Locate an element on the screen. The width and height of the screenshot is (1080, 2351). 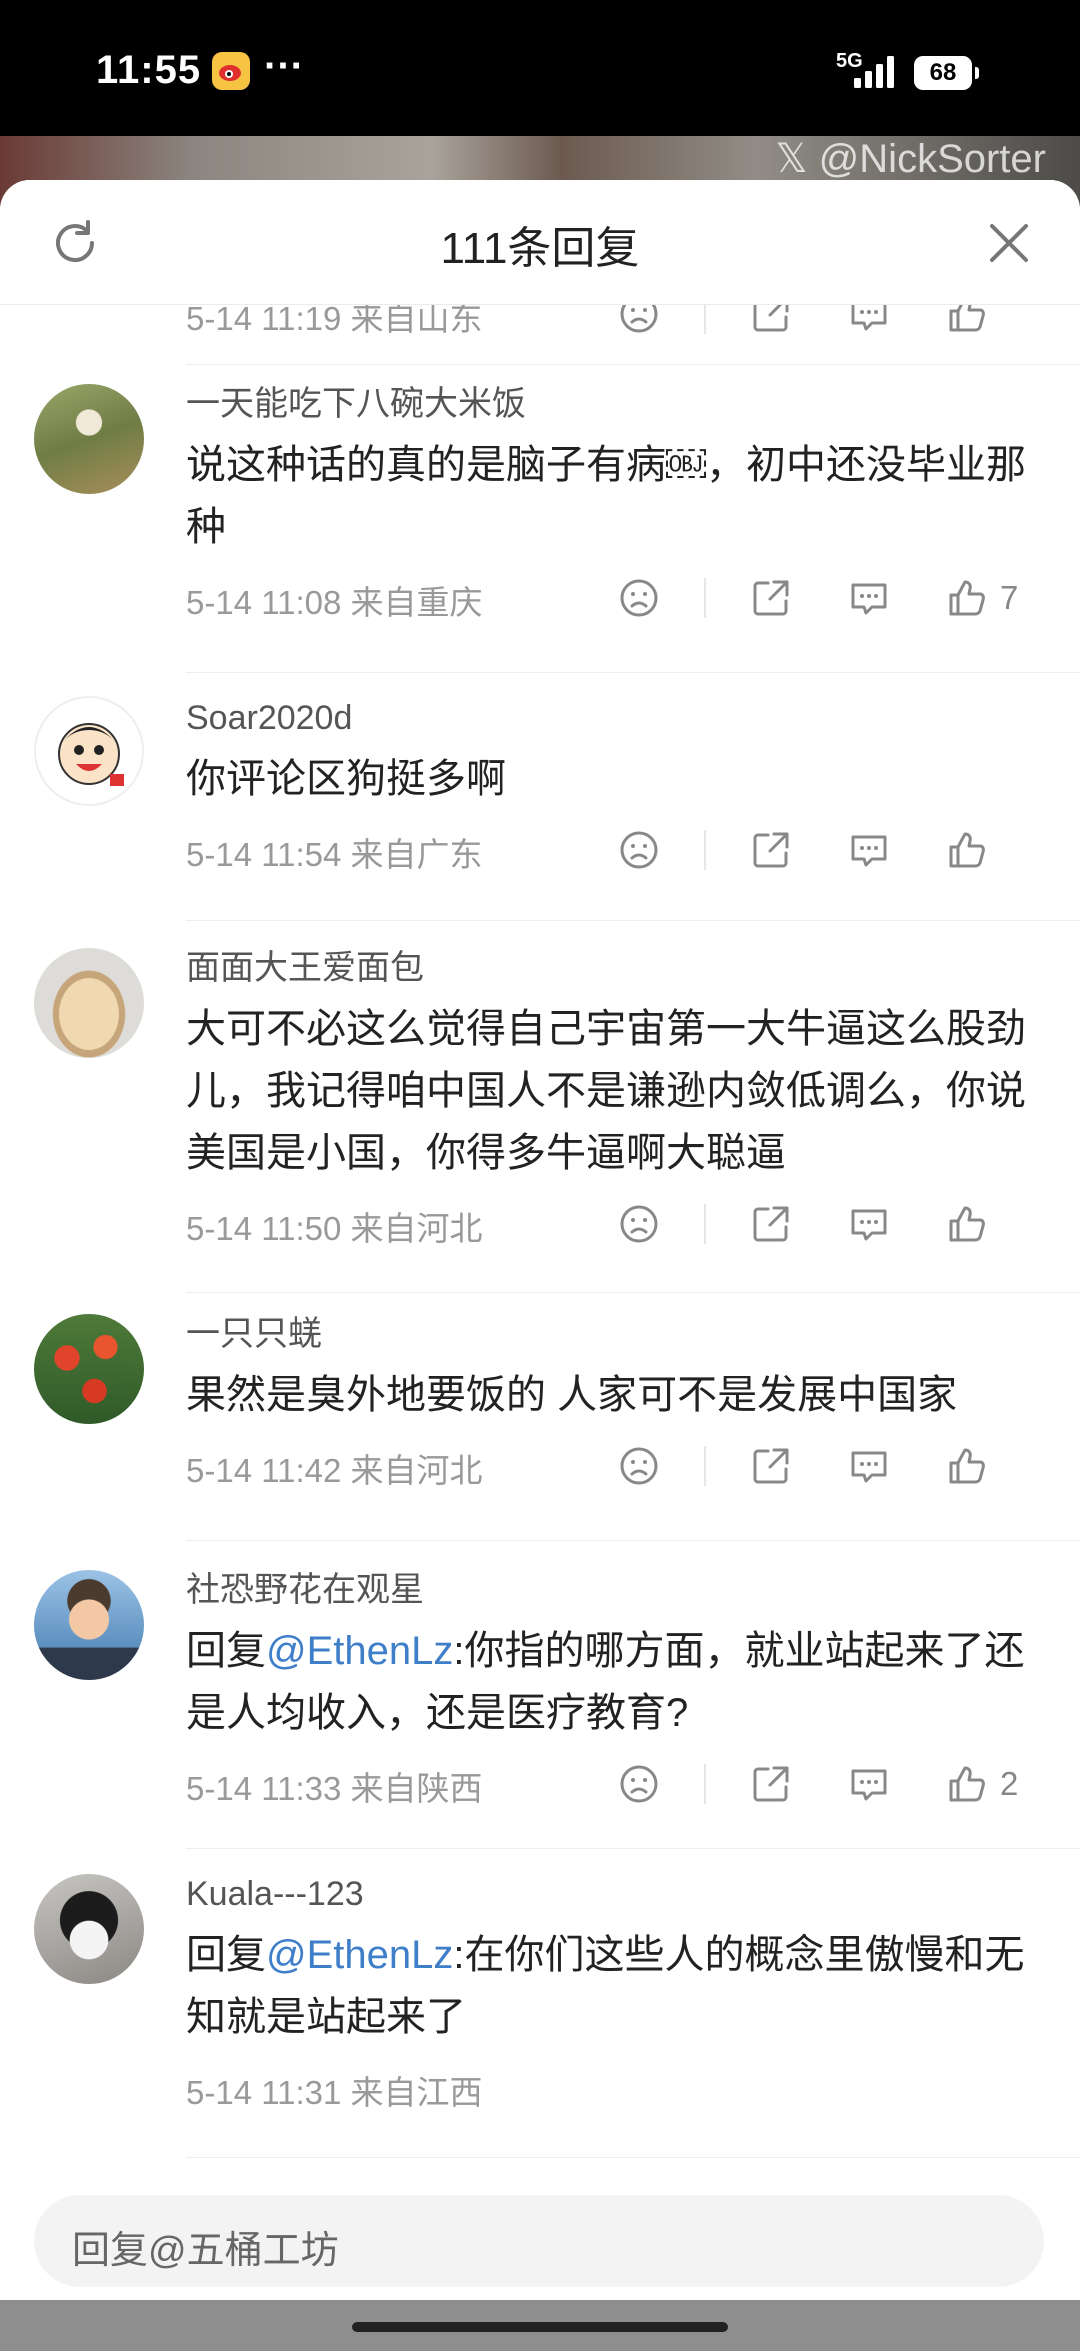
cartoon-face-icon is located at coordinates (91, 754).